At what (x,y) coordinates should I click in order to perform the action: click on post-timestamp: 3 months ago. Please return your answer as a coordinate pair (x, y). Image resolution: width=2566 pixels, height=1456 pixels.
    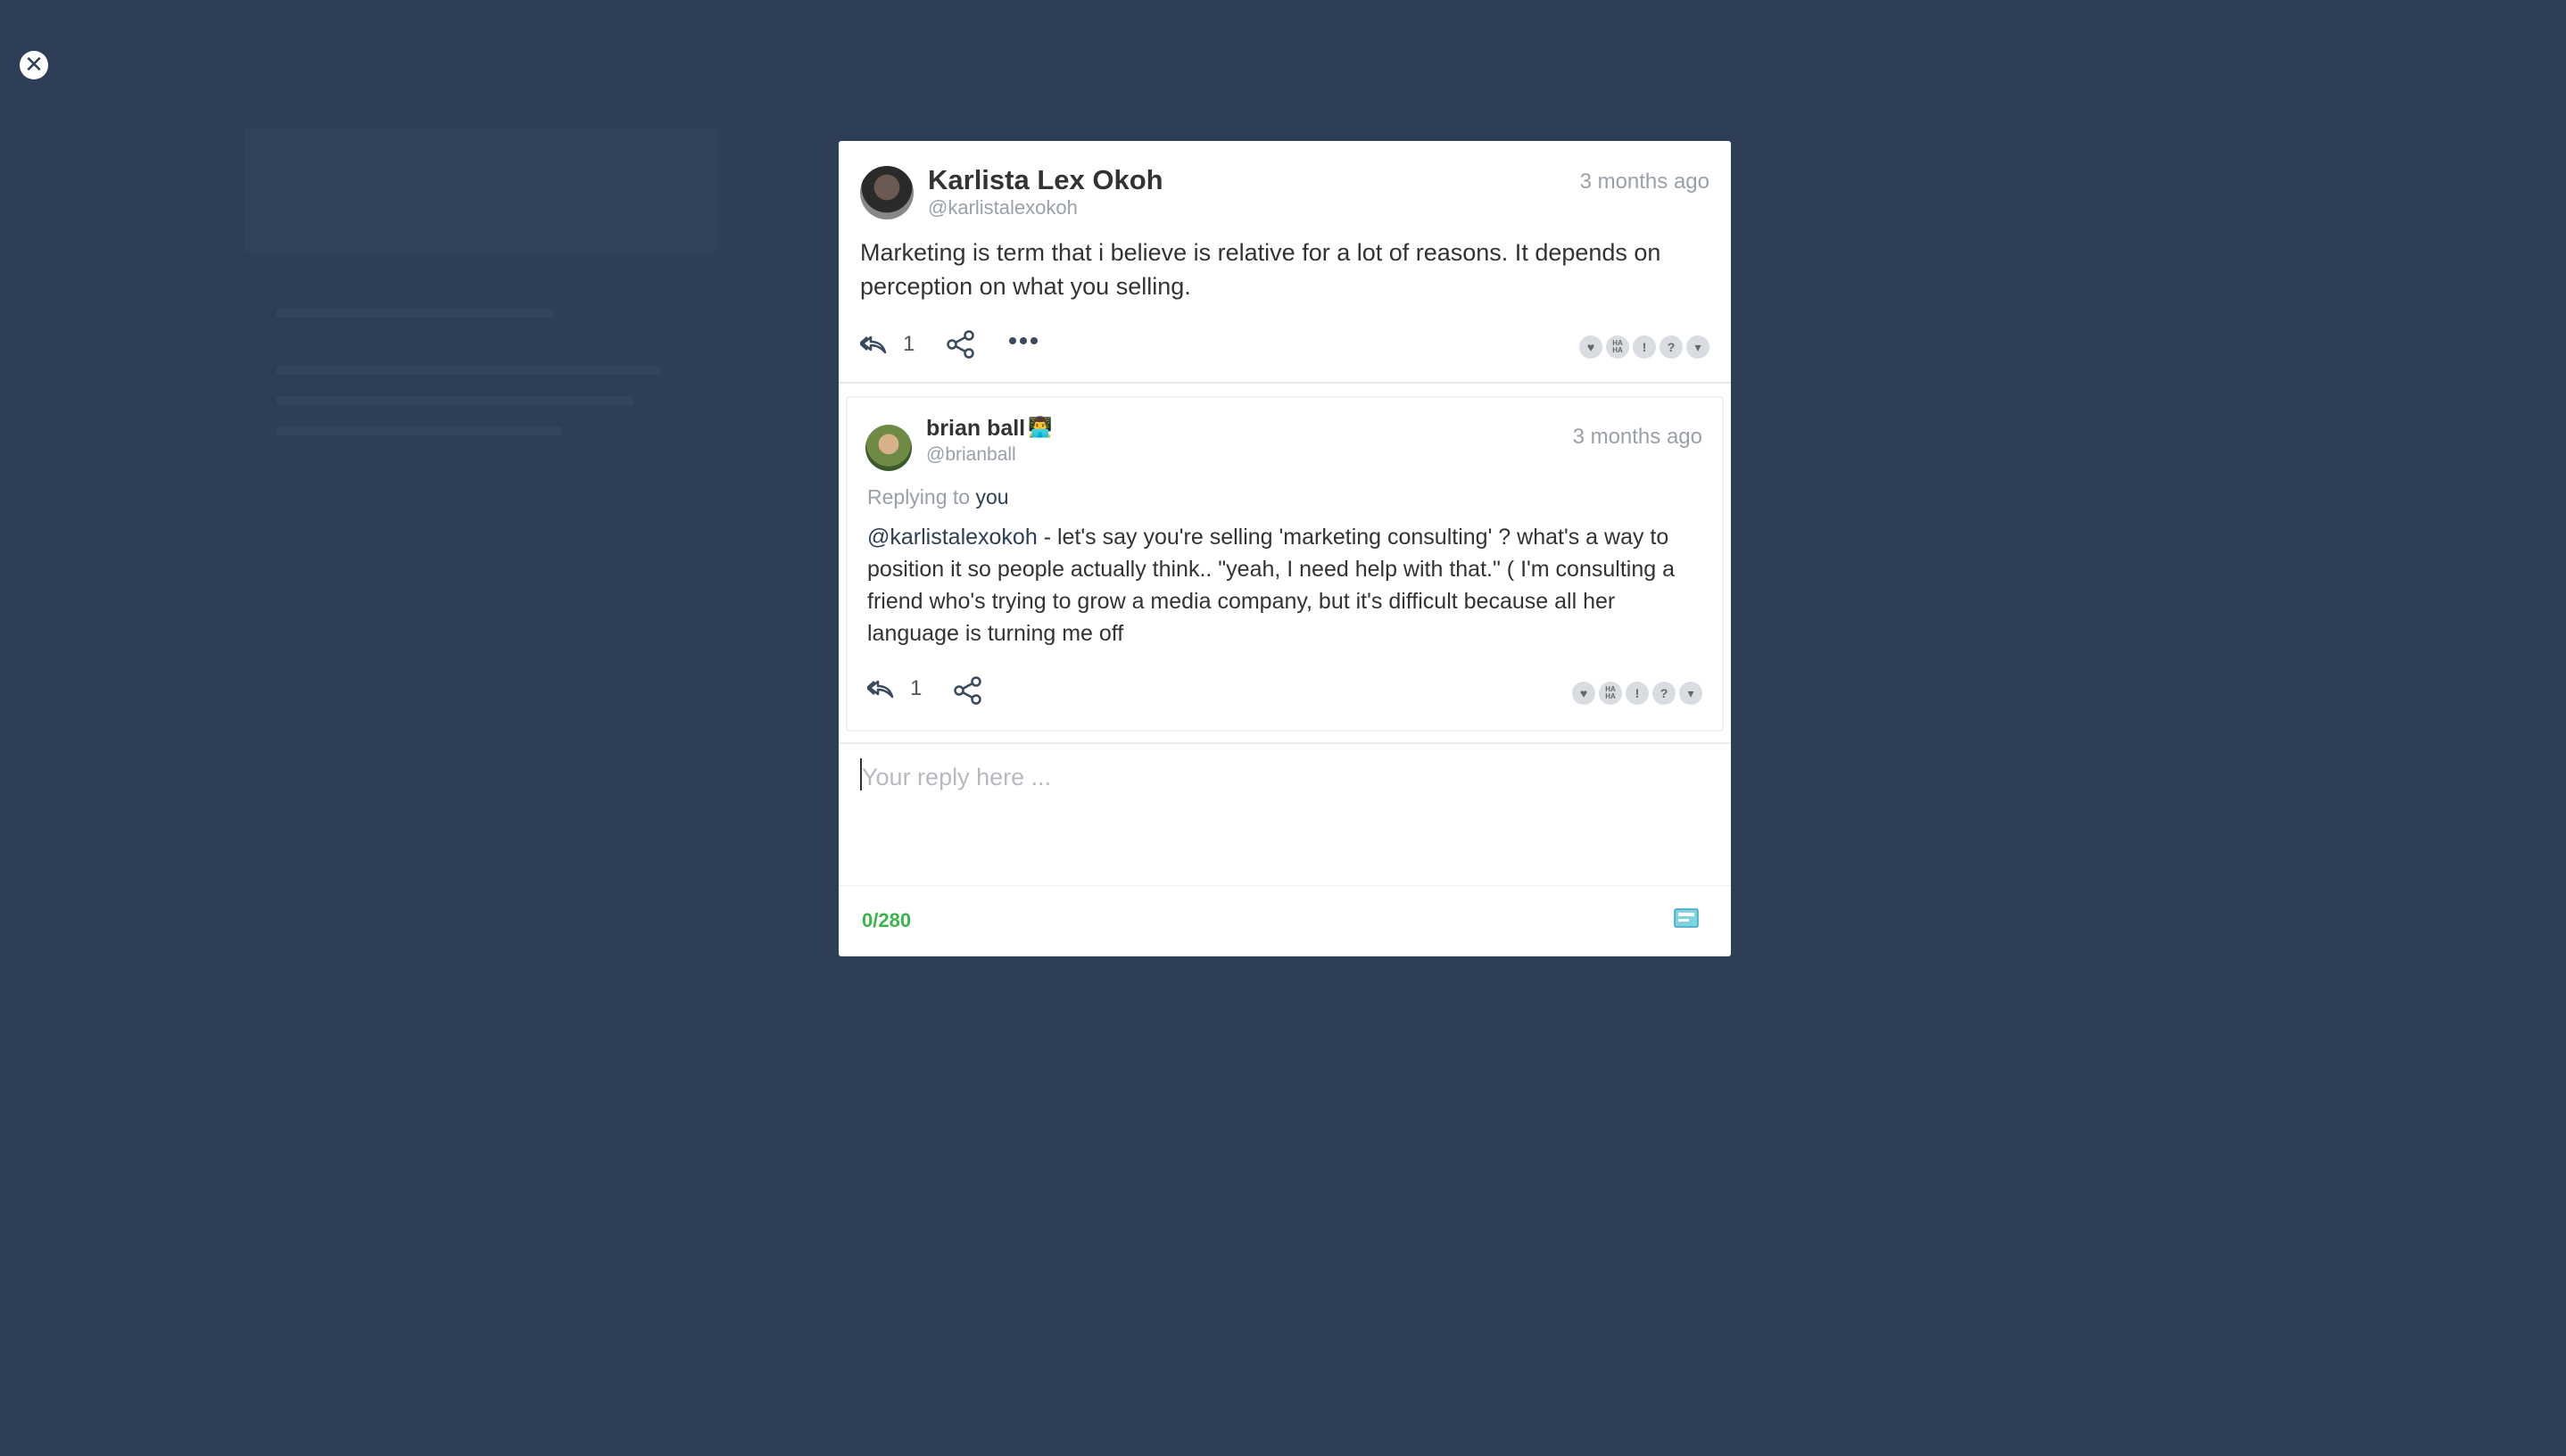
    Looking at the image, I should click on (1644, 182).